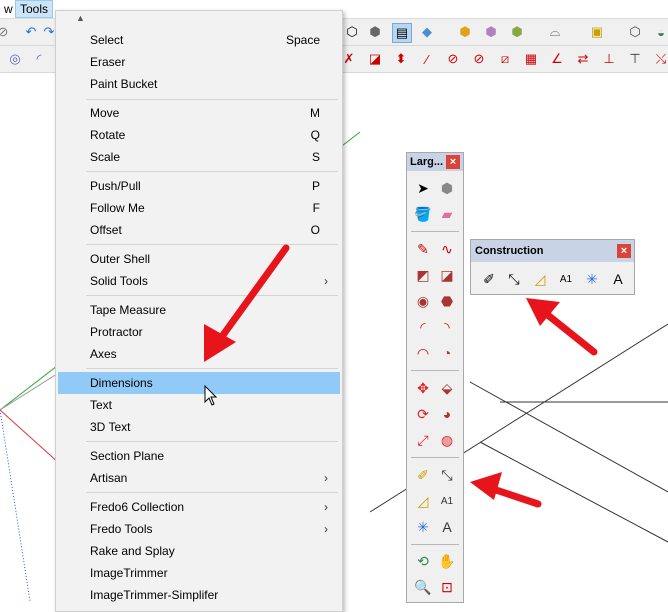 This screenshot has height=612, width=668. Describe the element at coordinates (447, 188) in the screenshot. I see `make-component-icon: ⬢` at that location.